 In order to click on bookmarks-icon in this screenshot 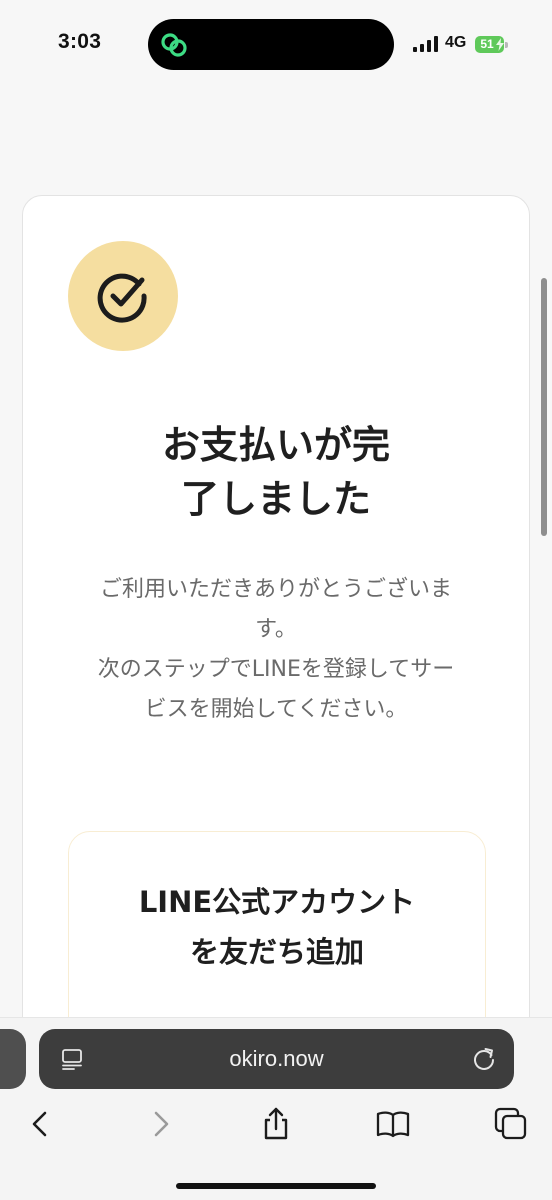, I will do `click(393, 1124)`.